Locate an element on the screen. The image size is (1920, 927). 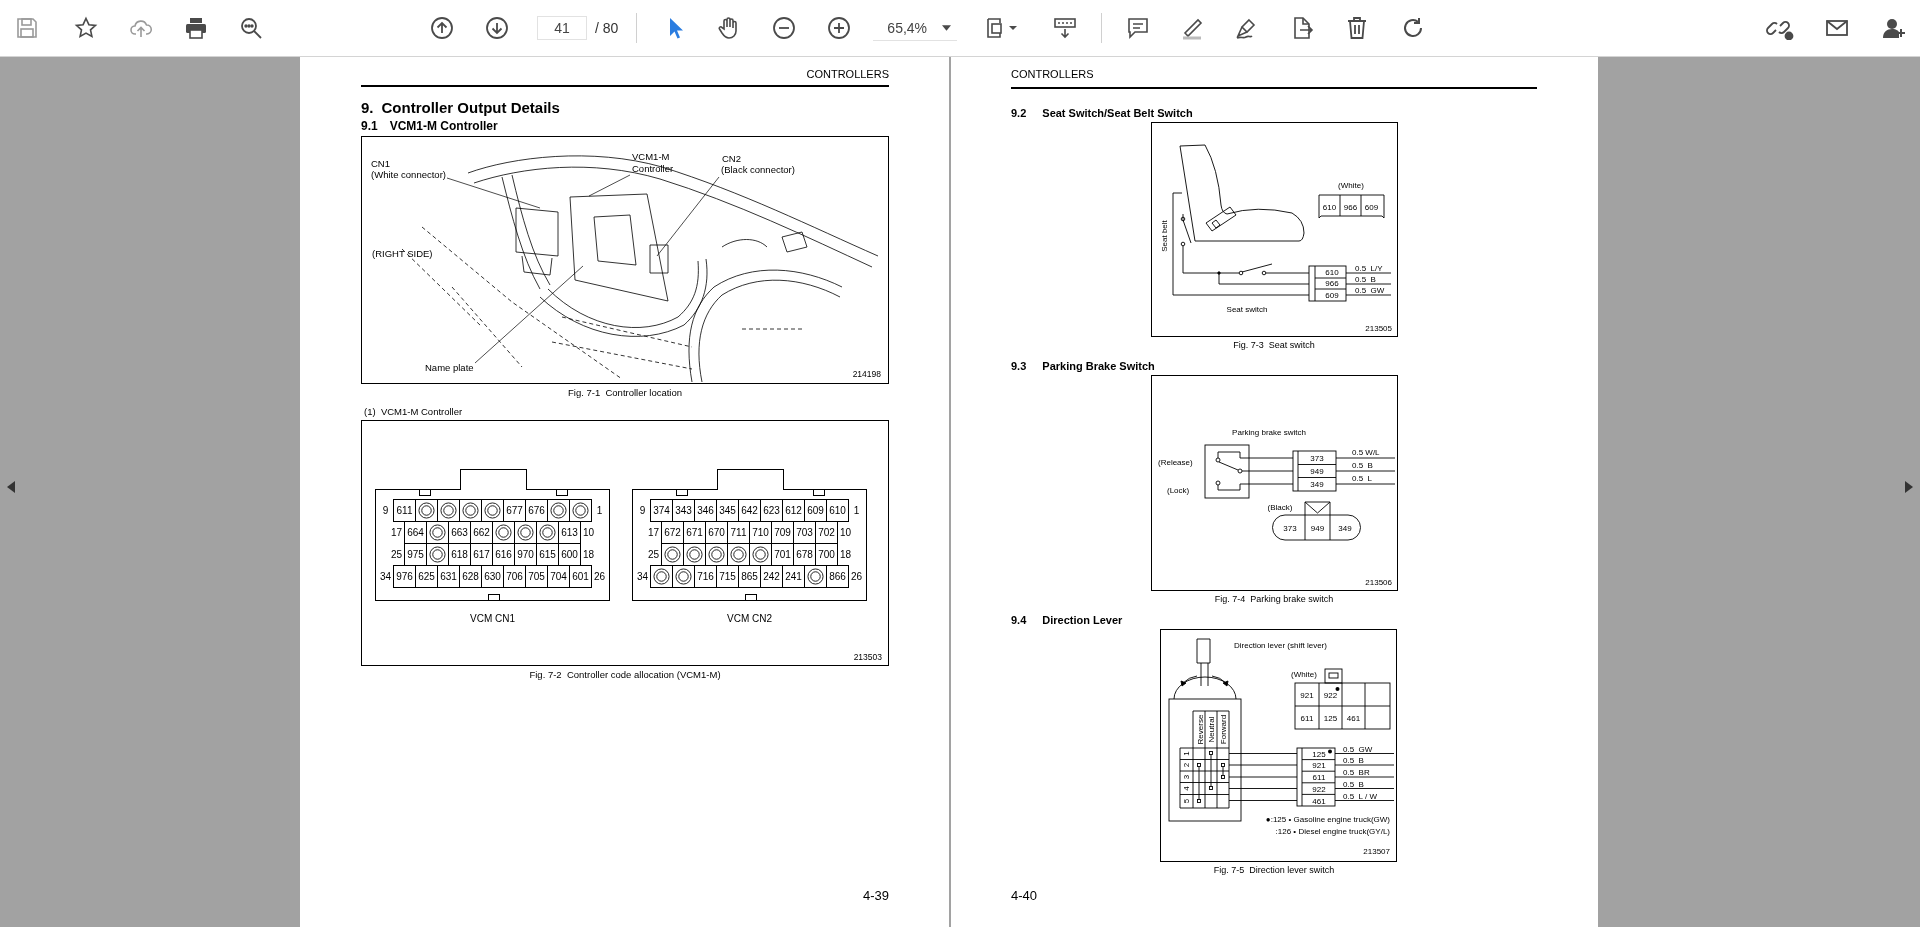
callout-label: (RIGHT SIDE) is located at coordinates (402, 253).